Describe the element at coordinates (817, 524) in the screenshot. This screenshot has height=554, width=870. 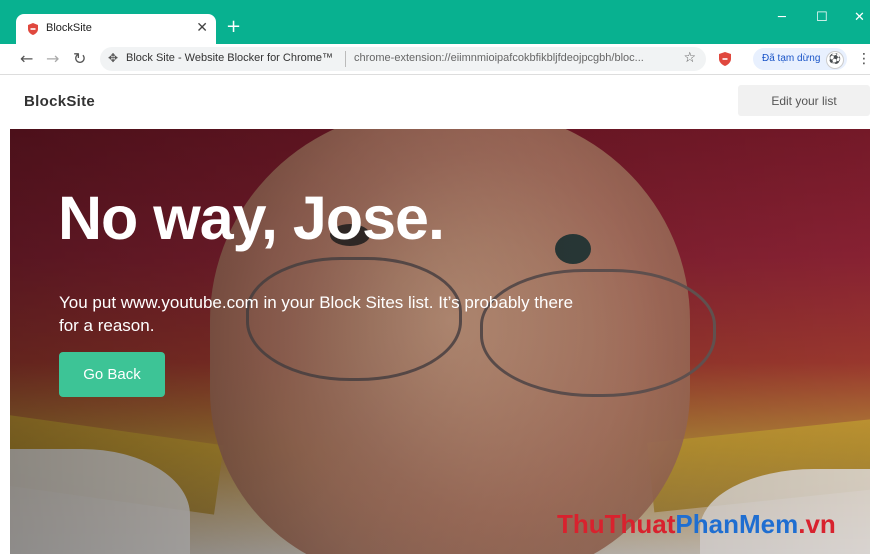
I see `watermark-part: .vn` at that location.